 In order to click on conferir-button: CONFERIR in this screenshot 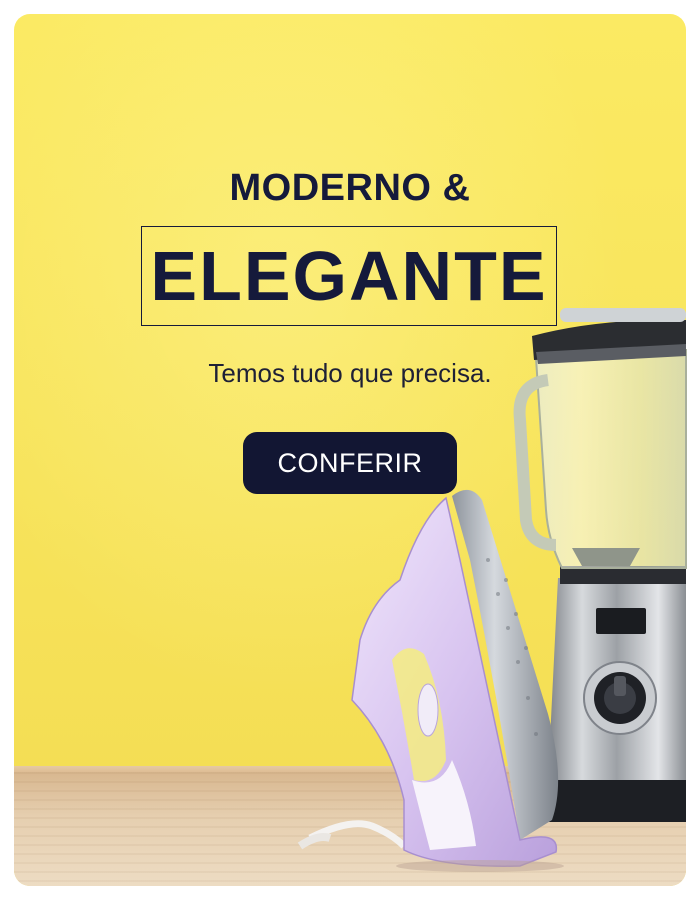, I will do `click(350, 463)`.